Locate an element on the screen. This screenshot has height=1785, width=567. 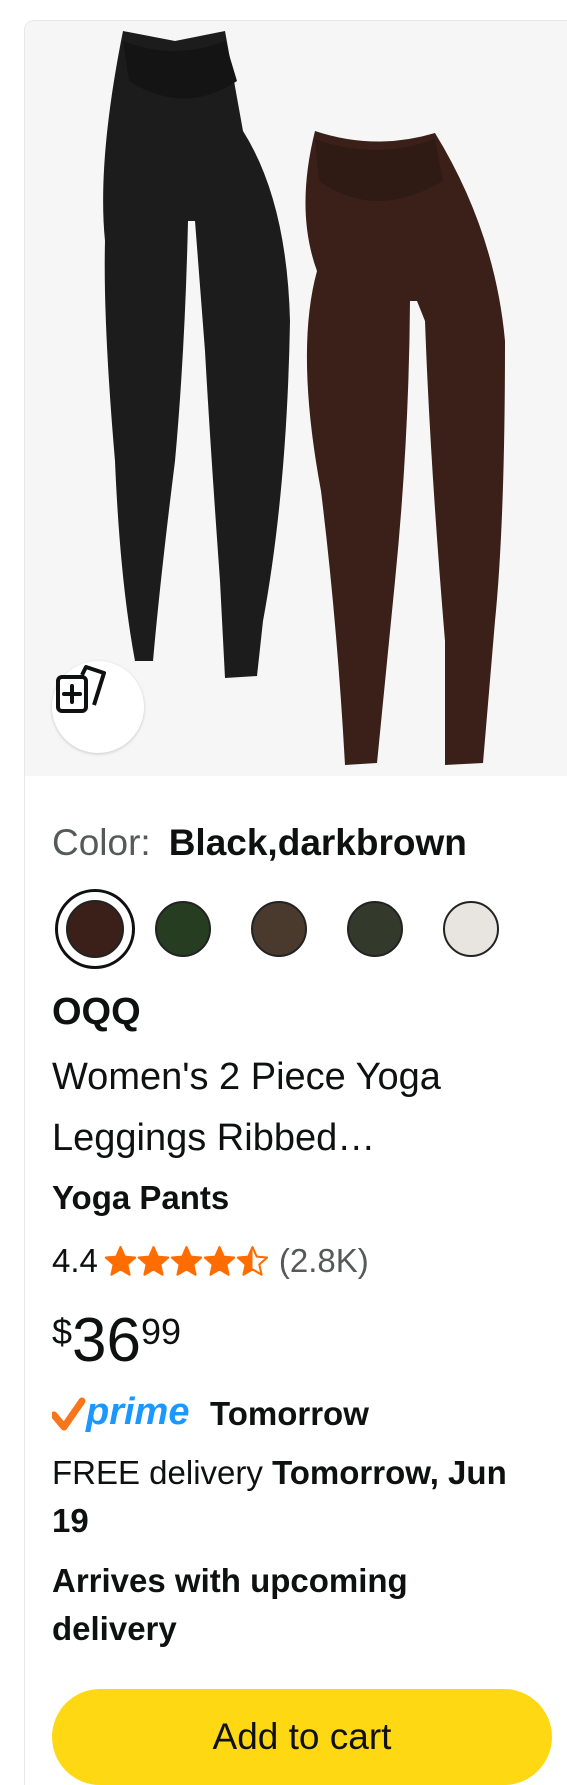
swatch-brown is located at coordinates (279, 929).